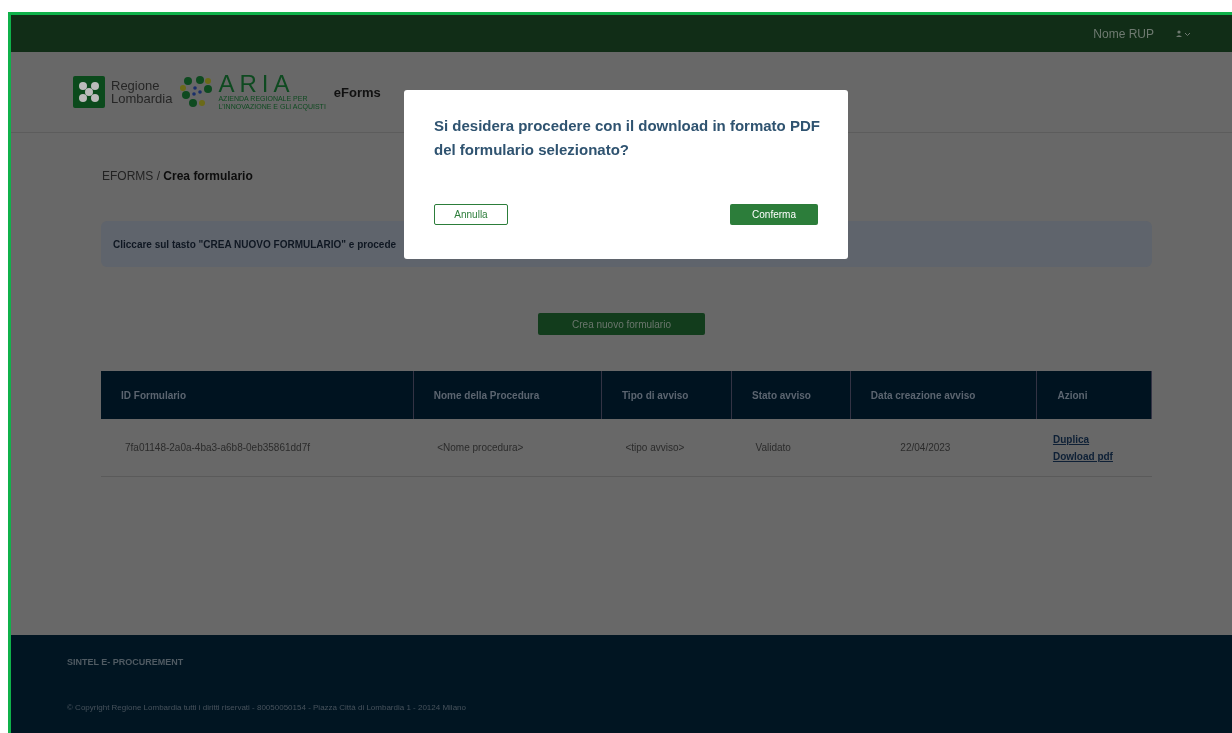  What do you see at coordinates (357, 92) in the screenshot?
I see `app-title: eForms` at bounding box center [357, 92].